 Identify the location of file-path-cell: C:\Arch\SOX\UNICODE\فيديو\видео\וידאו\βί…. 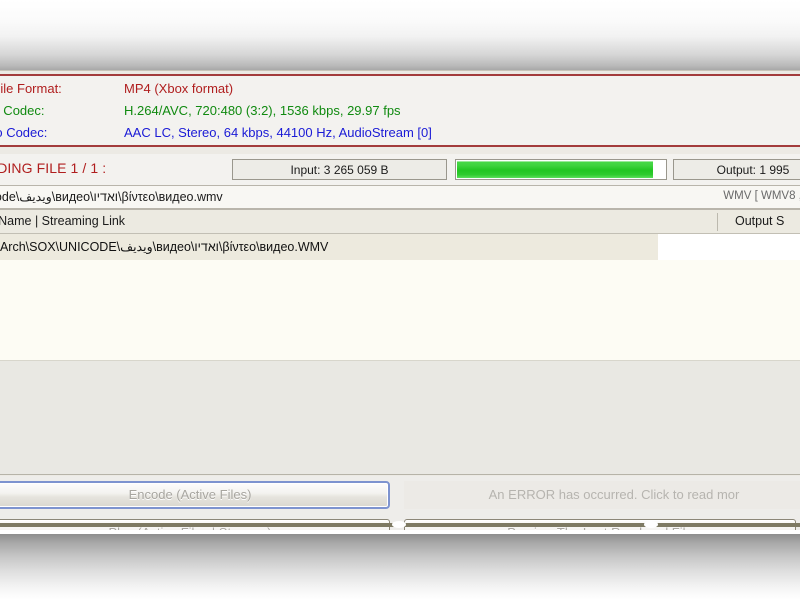
(164, 247).